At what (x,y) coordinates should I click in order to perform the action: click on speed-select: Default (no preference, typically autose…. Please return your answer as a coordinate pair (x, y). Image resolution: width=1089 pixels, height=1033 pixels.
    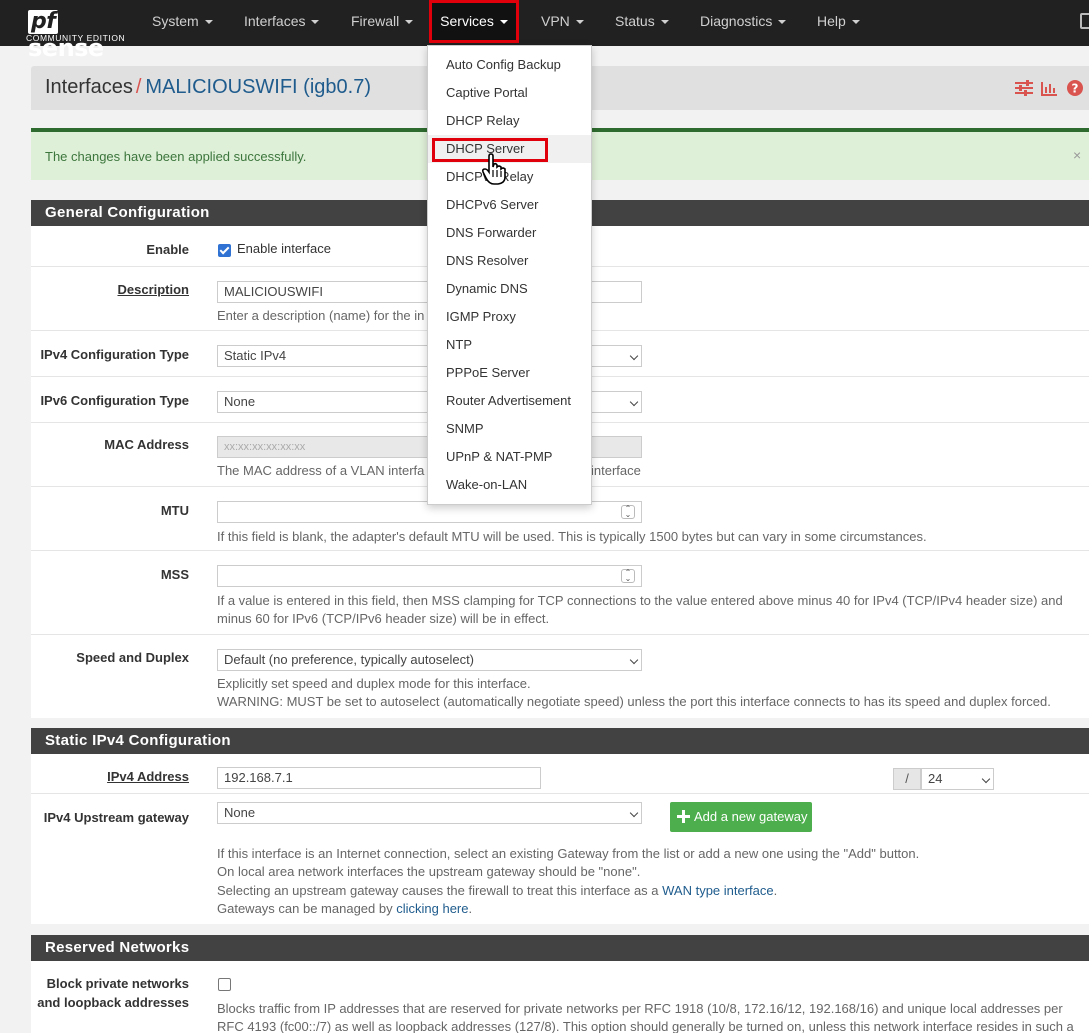
    Looking at the image, I should click on (429, 660).